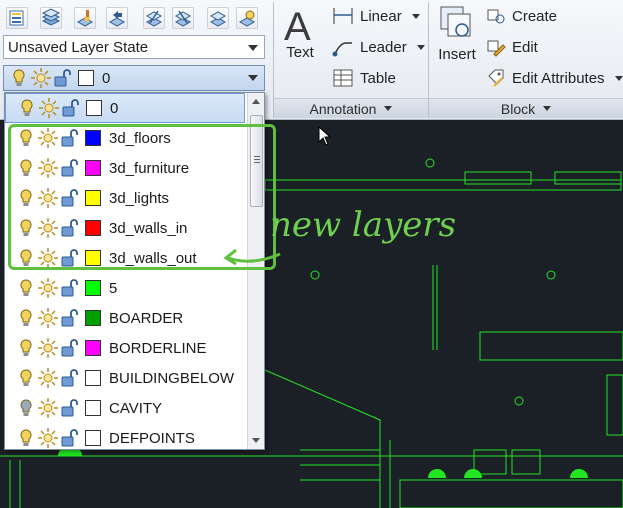 This screenshot has height=508, width=623. Describe the element at coordinates (256, 161) in the screenshot. I see `scrollbar-thumb` at that location.